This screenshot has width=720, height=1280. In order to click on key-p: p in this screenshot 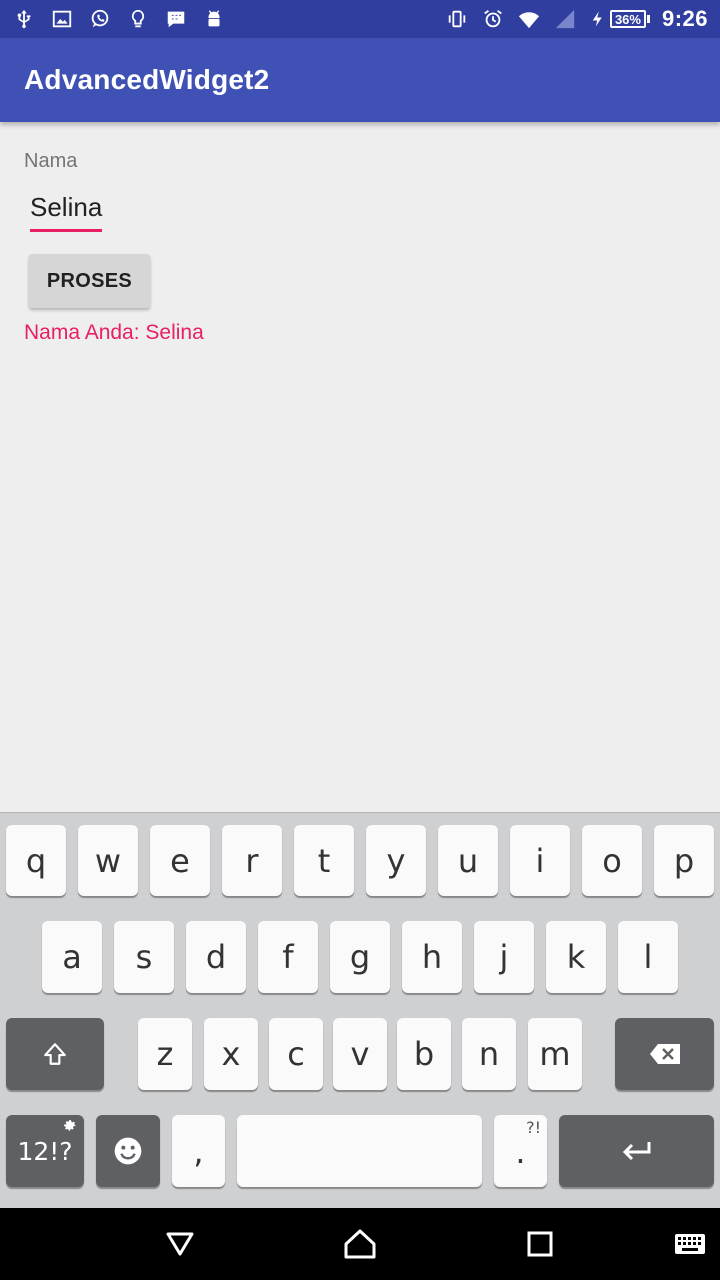, I will do `click(684, 860)`.